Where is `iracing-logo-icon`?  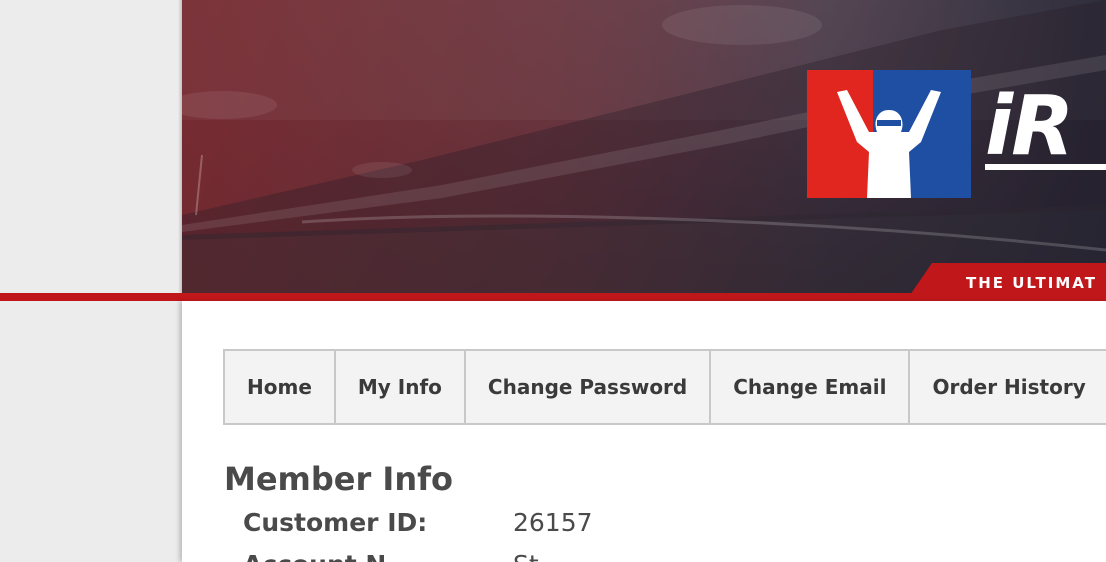
iracing-logo-icon is located at coordinates (889, 134).